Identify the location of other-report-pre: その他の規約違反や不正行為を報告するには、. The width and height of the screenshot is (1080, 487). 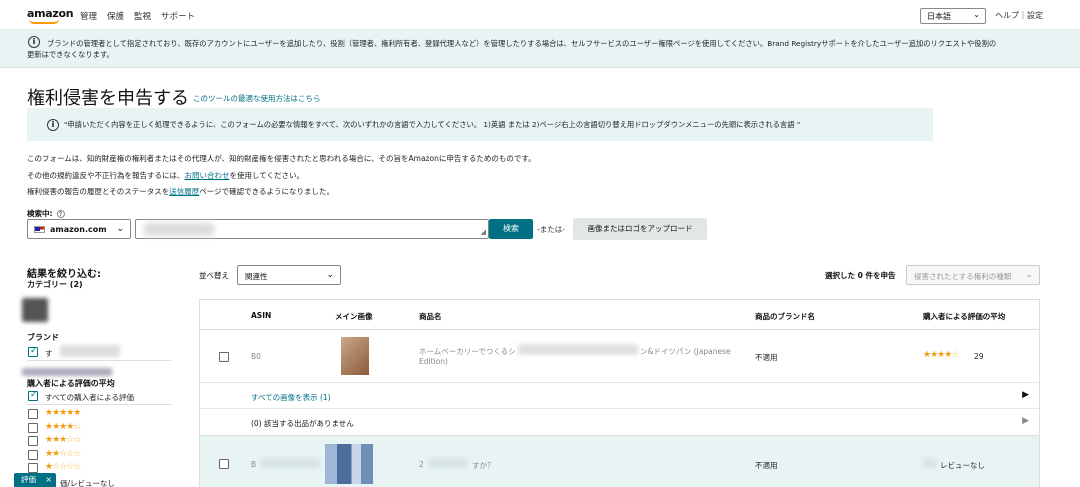
(106, 175).